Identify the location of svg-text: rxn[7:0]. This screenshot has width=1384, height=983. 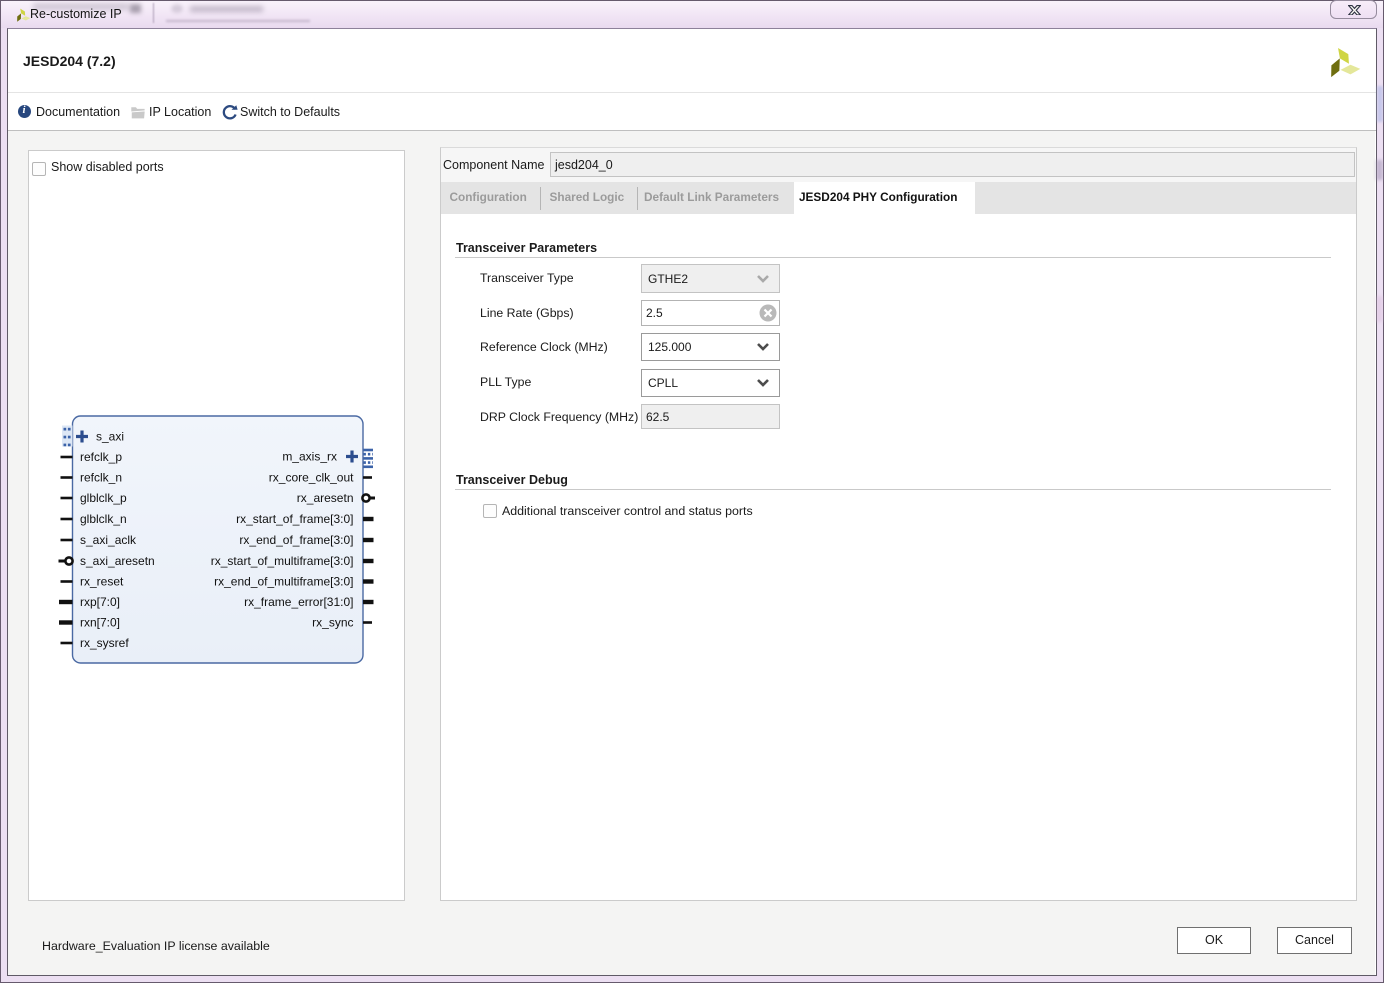
(100, 623).